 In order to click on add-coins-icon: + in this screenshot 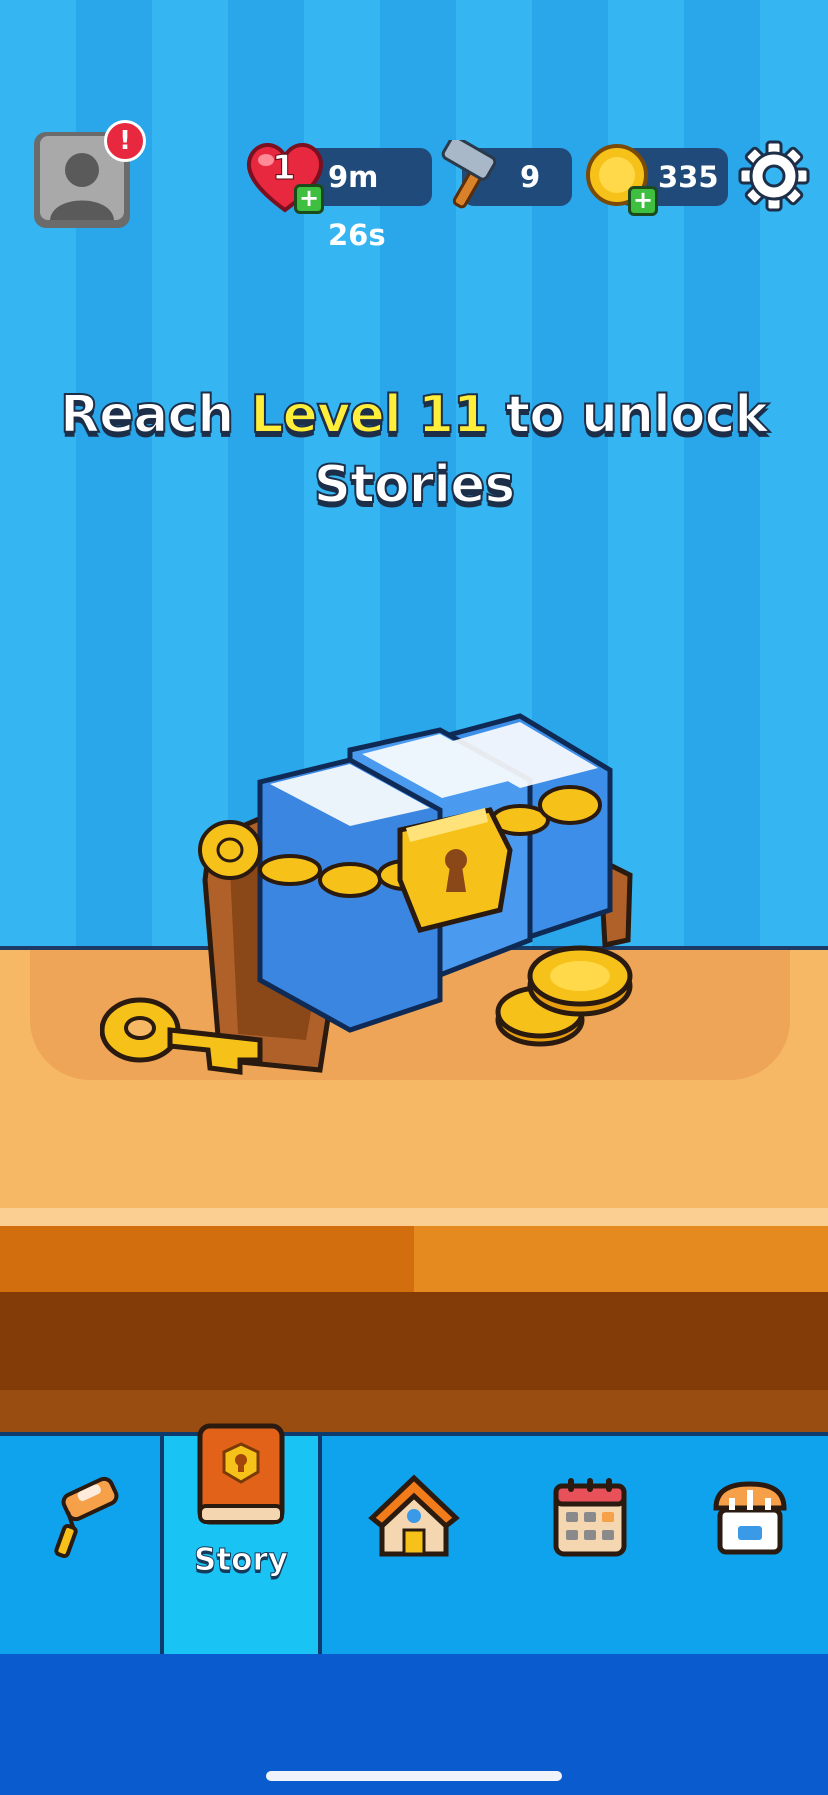, I will do `click(643, 201)`.